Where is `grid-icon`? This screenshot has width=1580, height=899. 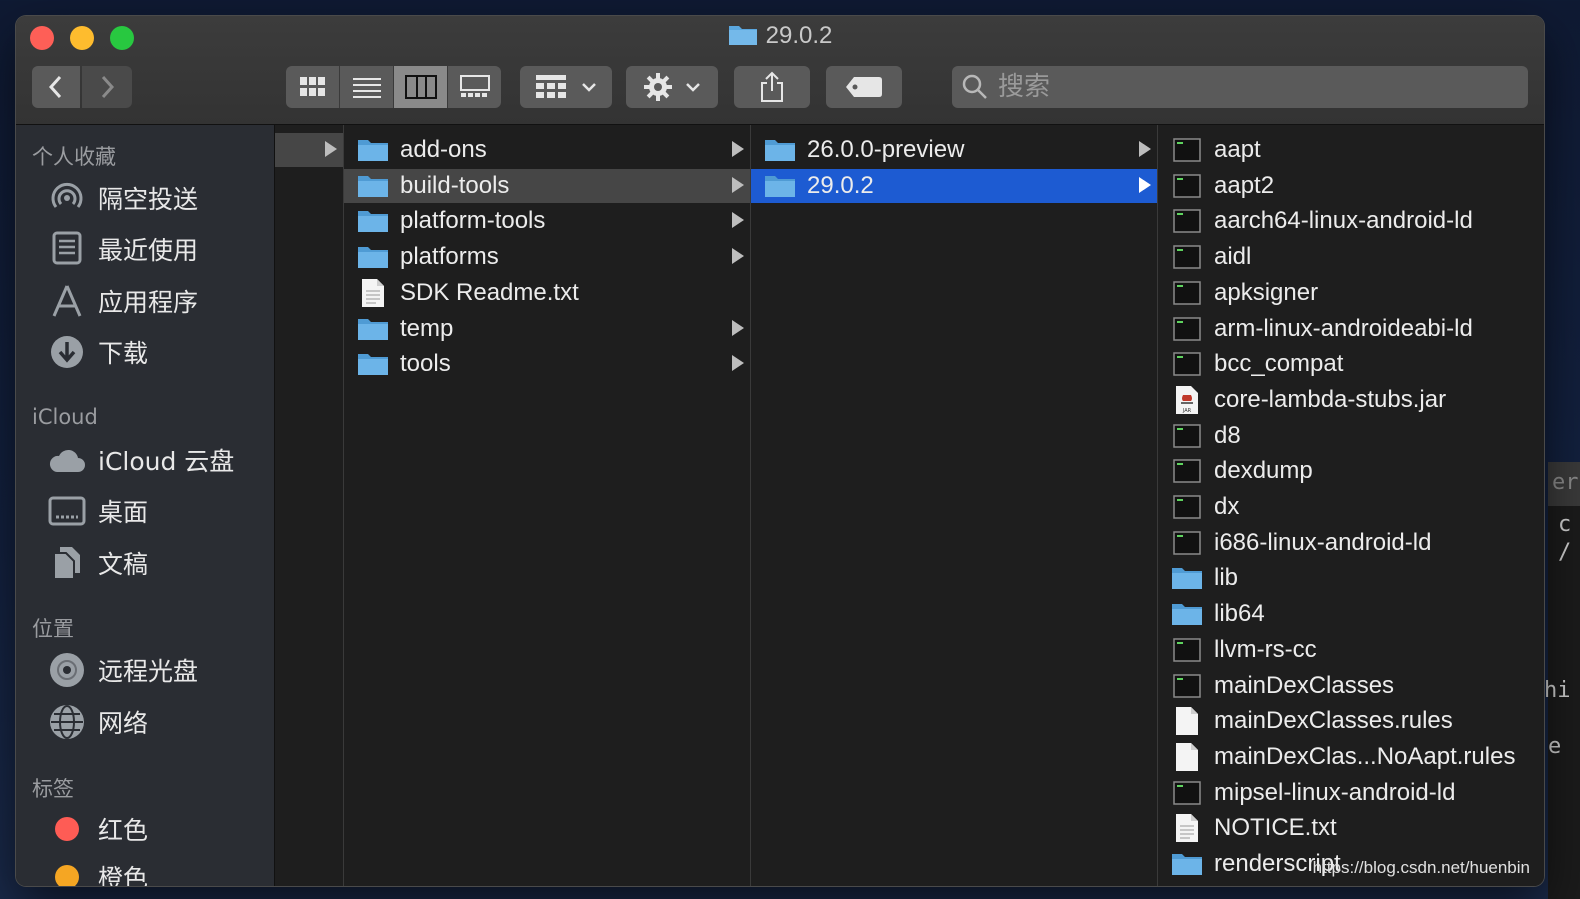
grid-icon is located at coordinates (312, 86).